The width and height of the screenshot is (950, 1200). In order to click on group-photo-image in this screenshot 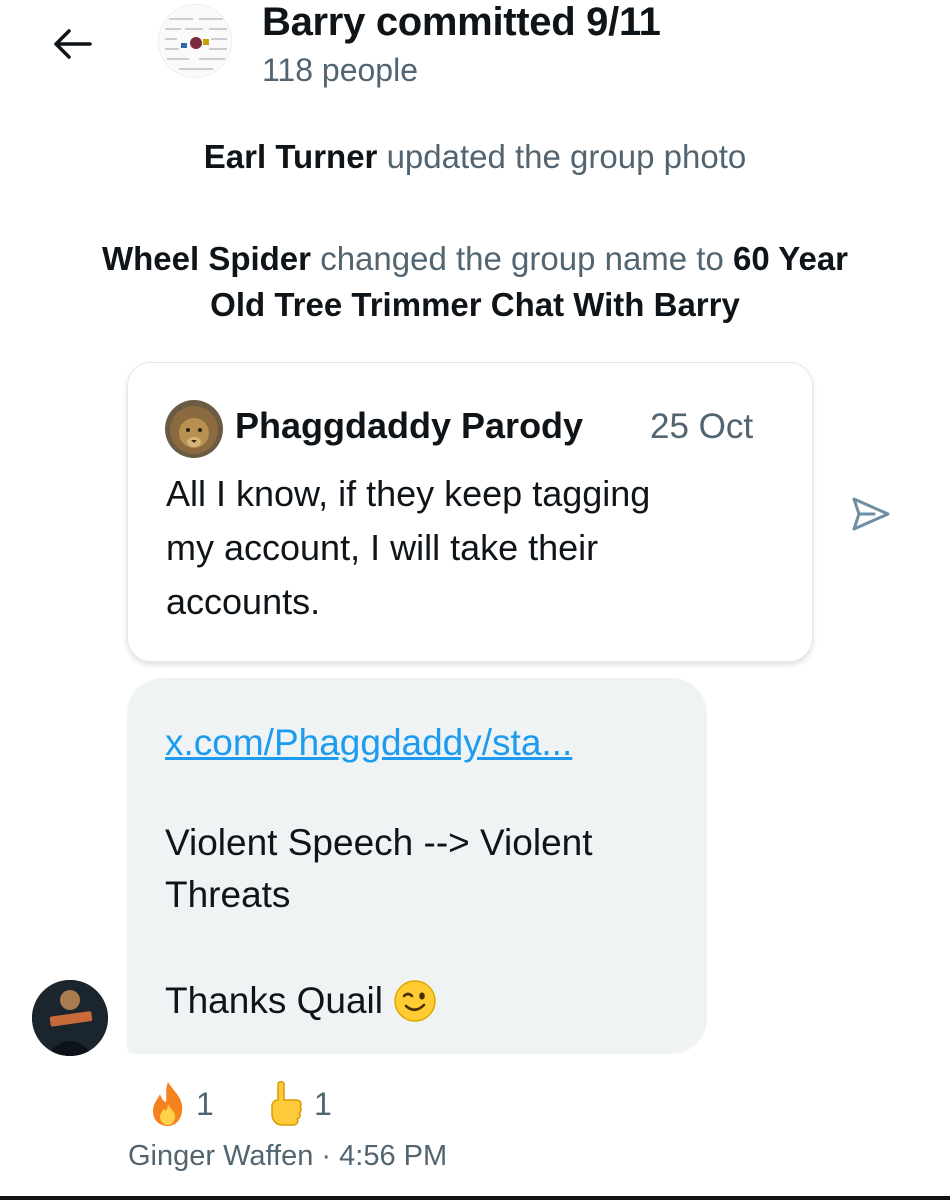, I will do `click(195, 41)`.